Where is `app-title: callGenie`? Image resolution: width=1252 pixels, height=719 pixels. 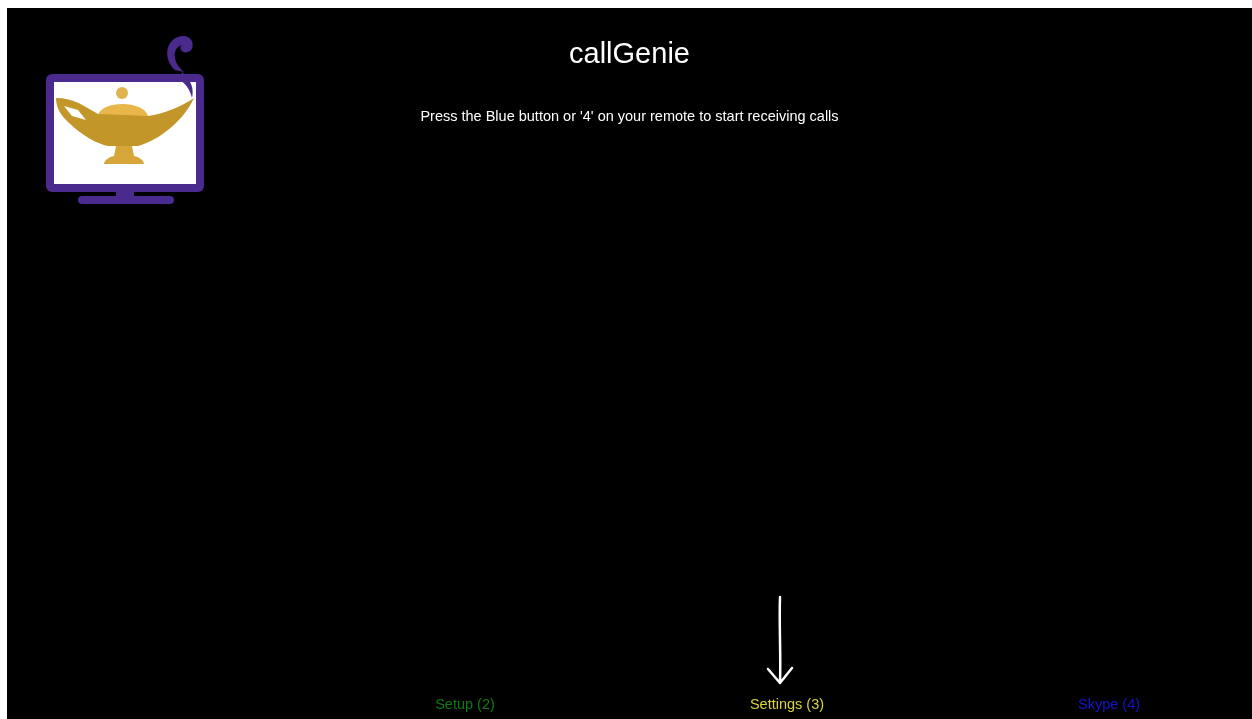
app-title: callGenie is located at coordinates (629, 53).